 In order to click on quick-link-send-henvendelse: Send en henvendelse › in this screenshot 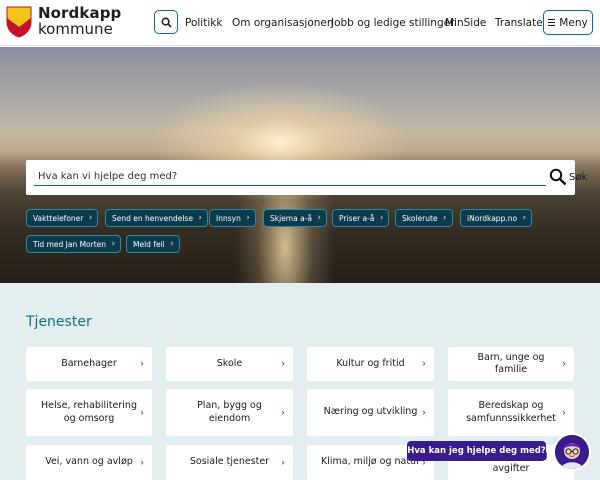, I will do `click(156, 218)`.